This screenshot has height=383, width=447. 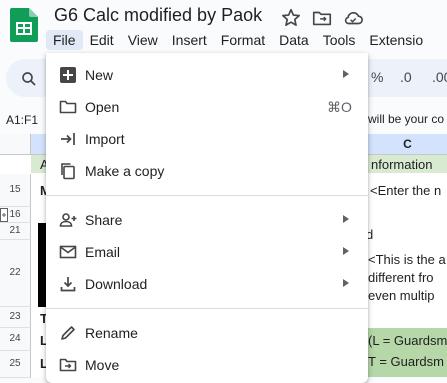 I want to click on cell-c22-line3: even multip, so click(x=401, y=295).